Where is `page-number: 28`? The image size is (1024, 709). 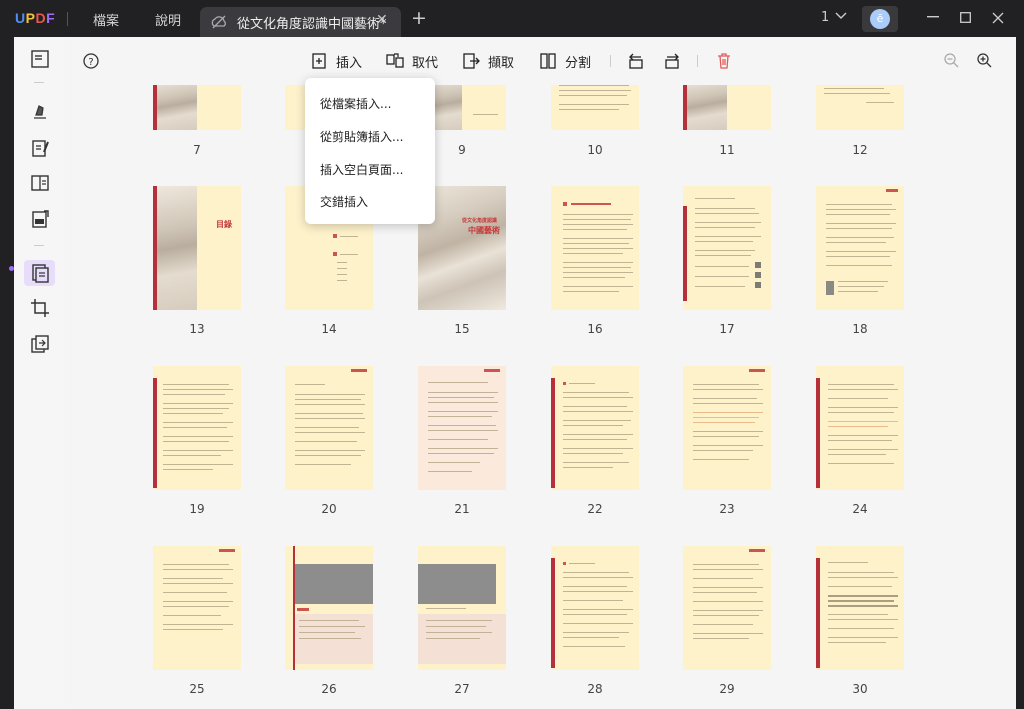 page-number: 28 is located at coordinates (595, 689).